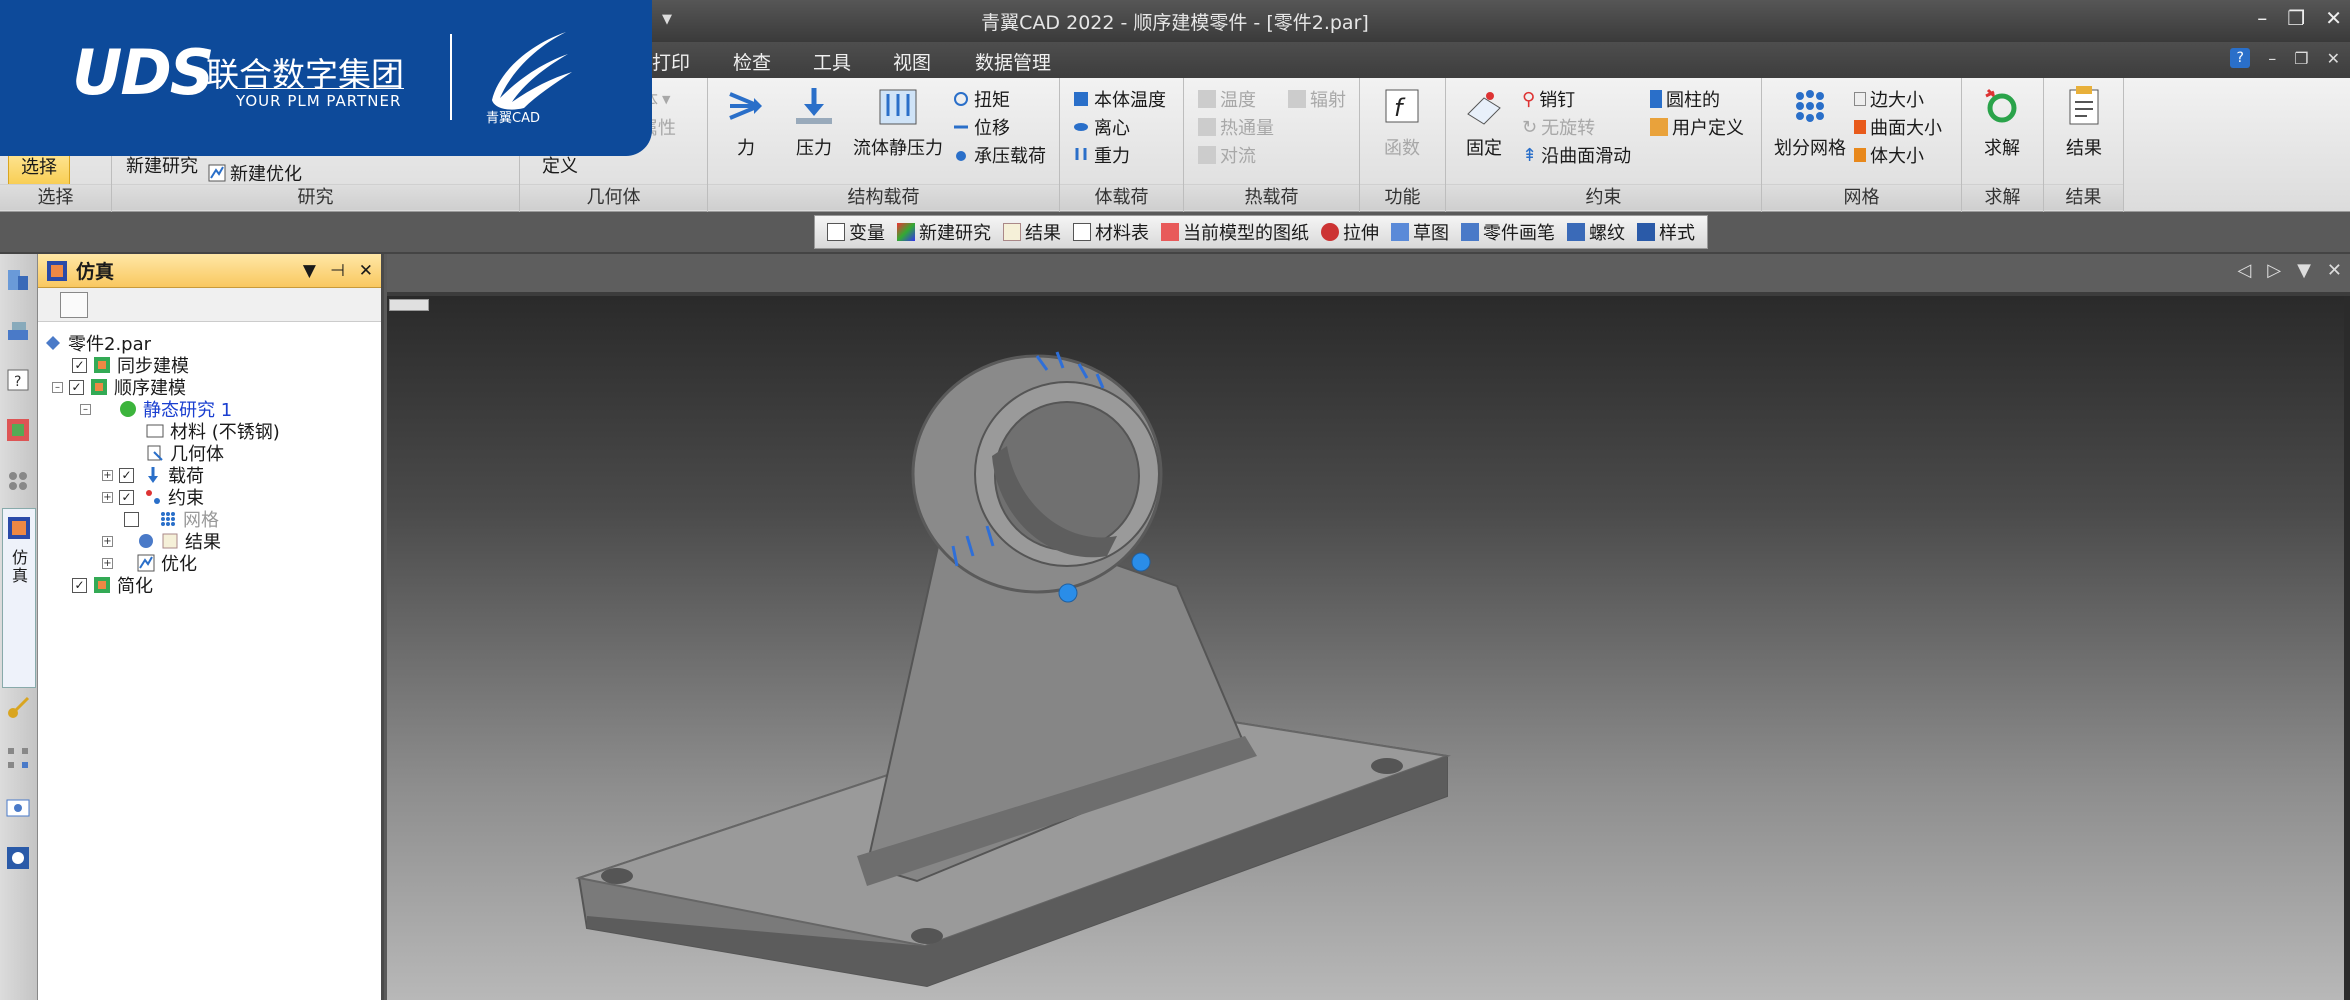  What do you see at coordinates (1548, 99) in the screenshot?
I see `pin-button: ⚲ 销钉` at bounding box center [1548, 99].